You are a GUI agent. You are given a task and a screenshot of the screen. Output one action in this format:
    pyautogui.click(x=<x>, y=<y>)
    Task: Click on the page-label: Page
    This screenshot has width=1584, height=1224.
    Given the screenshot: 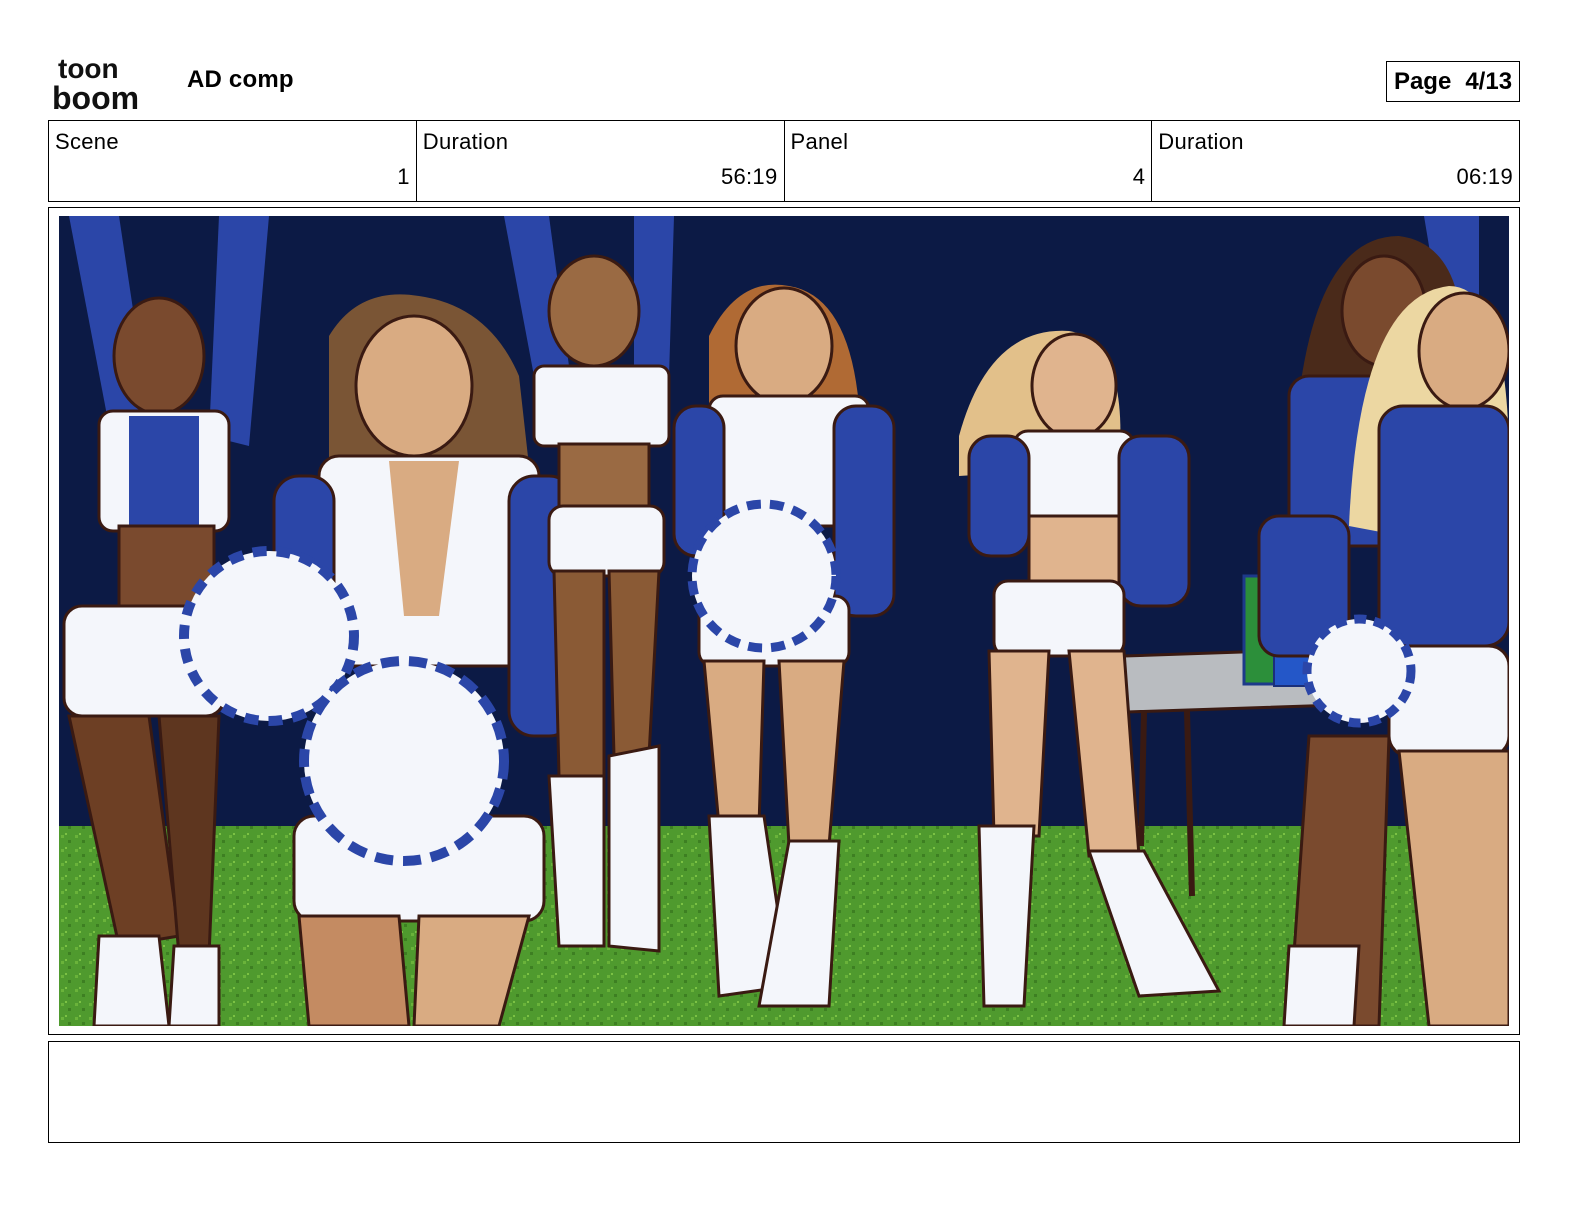 What is the action you would take?
    pyautogui.click(x=1422, y=81)
    